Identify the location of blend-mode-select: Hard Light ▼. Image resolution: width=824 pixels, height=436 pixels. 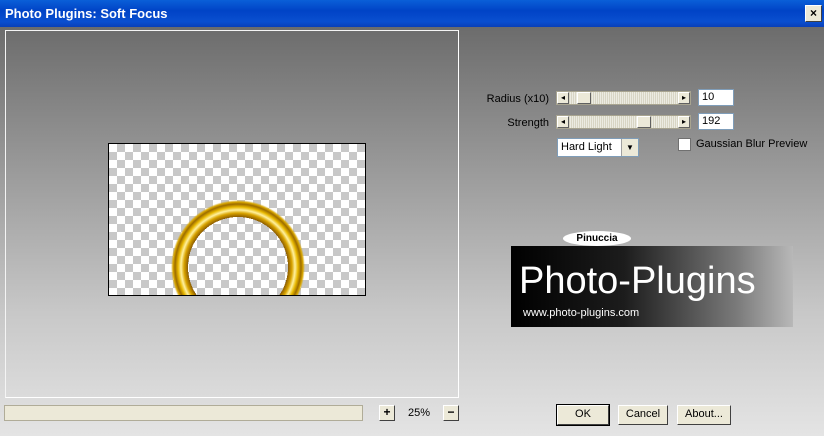
(598, 147).